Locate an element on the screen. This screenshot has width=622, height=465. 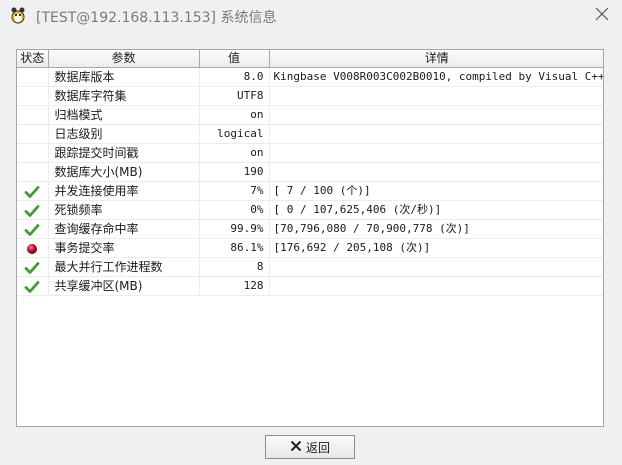
back-button: 返回 is located at coordinates (310, 447).